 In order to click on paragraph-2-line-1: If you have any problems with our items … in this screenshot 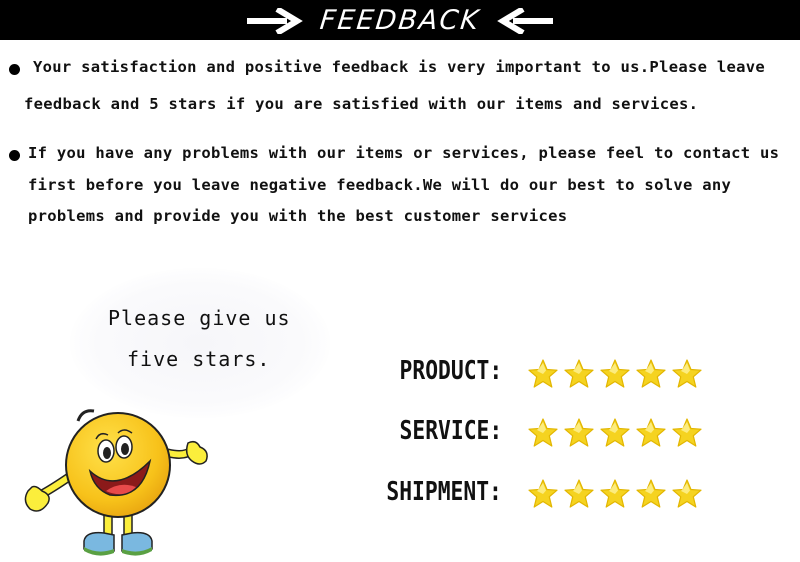, I will do `click(404, 153)`.